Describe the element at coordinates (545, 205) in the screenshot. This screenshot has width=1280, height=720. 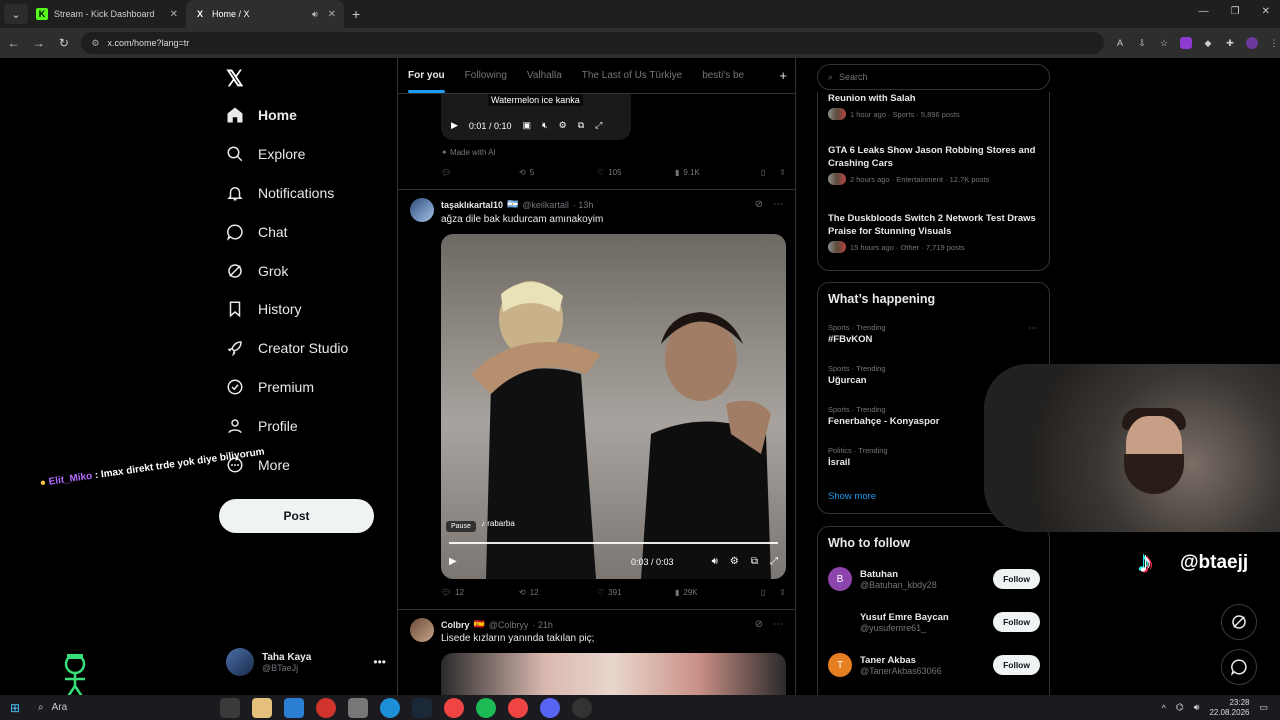
I see `author-handle: @keilkartall` at that location.